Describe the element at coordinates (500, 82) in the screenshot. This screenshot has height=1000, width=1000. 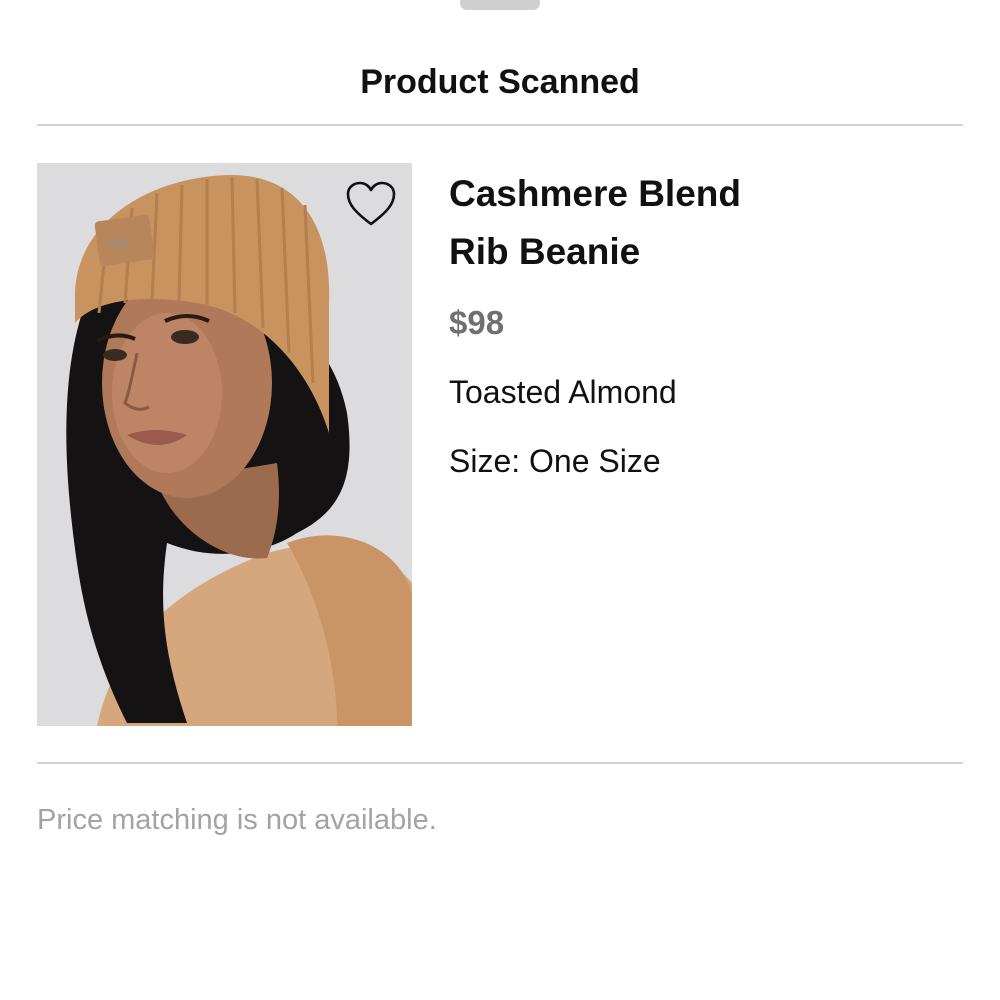
I see `sheet-title: Product Scanned` at that location.